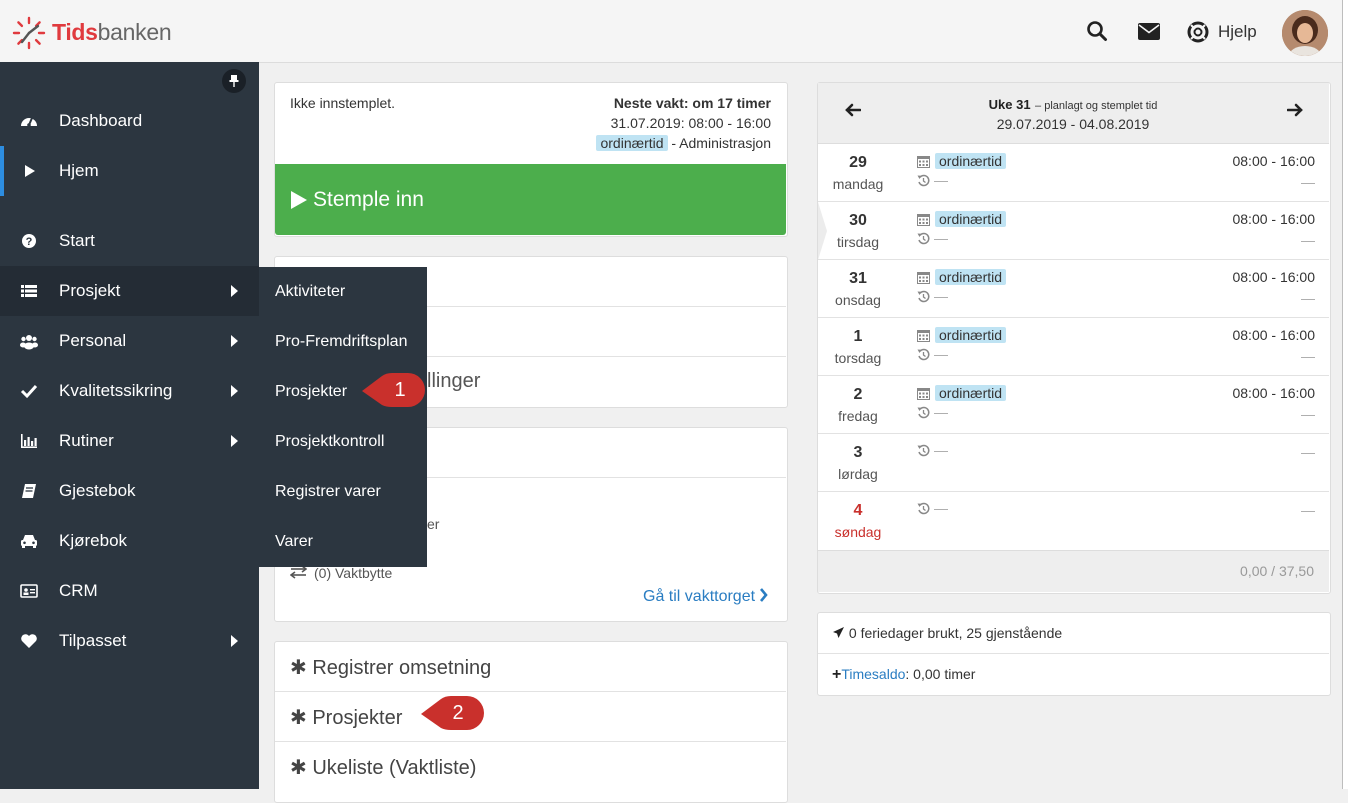  I want to click on day-number: 31, so click(858, 278).